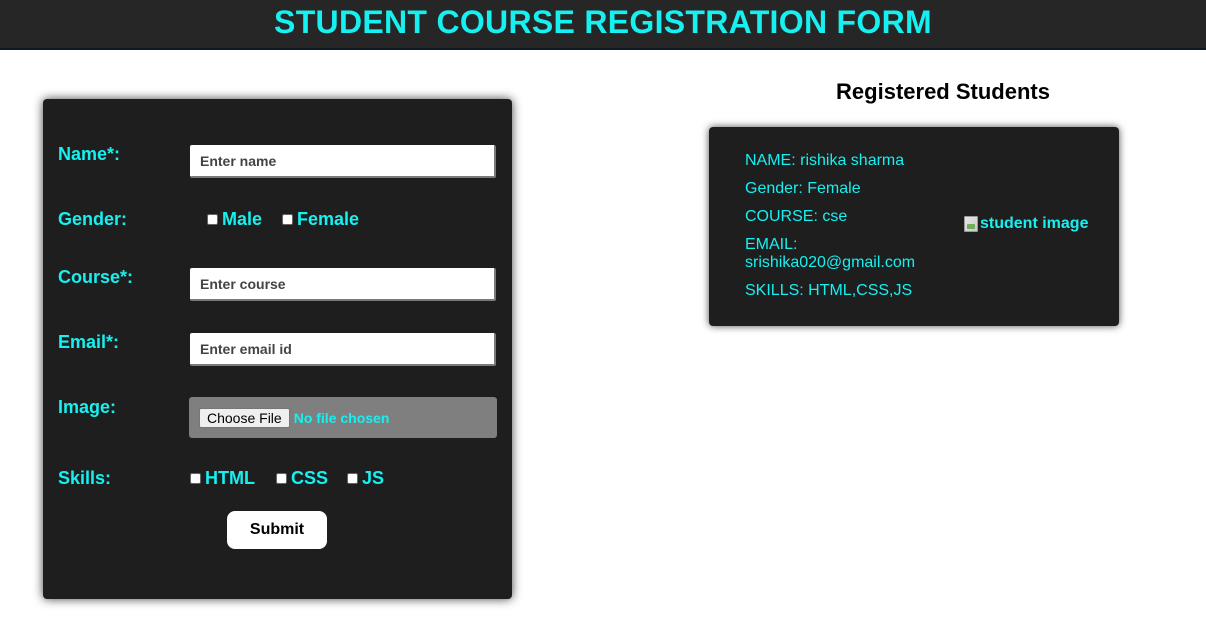  What do you see at coordinates (87, 407) in the screenshot?
I see `image-label: Image:` at bounding box center [87, 407].